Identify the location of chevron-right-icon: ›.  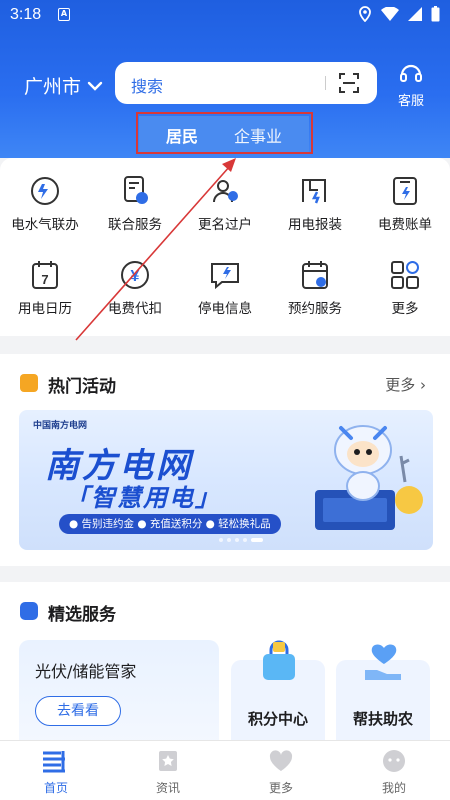
(423, 385).